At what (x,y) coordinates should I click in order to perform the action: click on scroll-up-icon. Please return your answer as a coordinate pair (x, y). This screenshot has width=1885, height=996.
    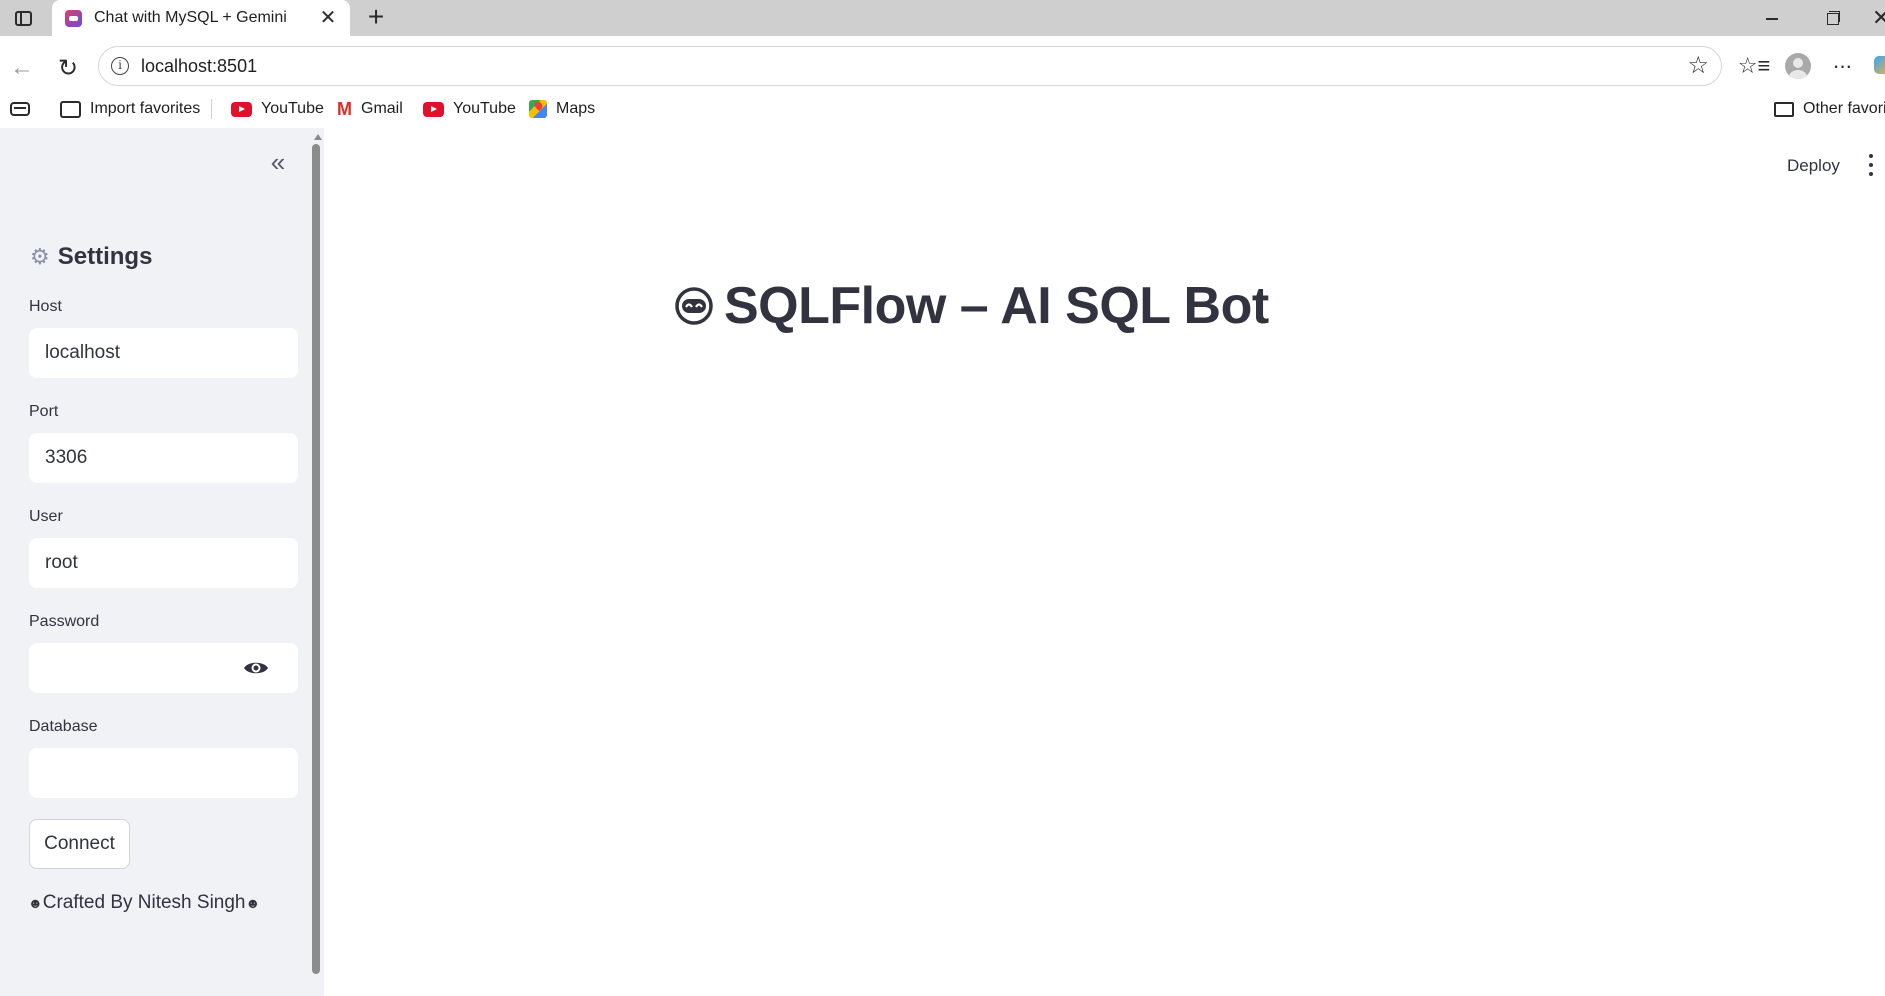
    Looking at the image, I should click on (318, 137).